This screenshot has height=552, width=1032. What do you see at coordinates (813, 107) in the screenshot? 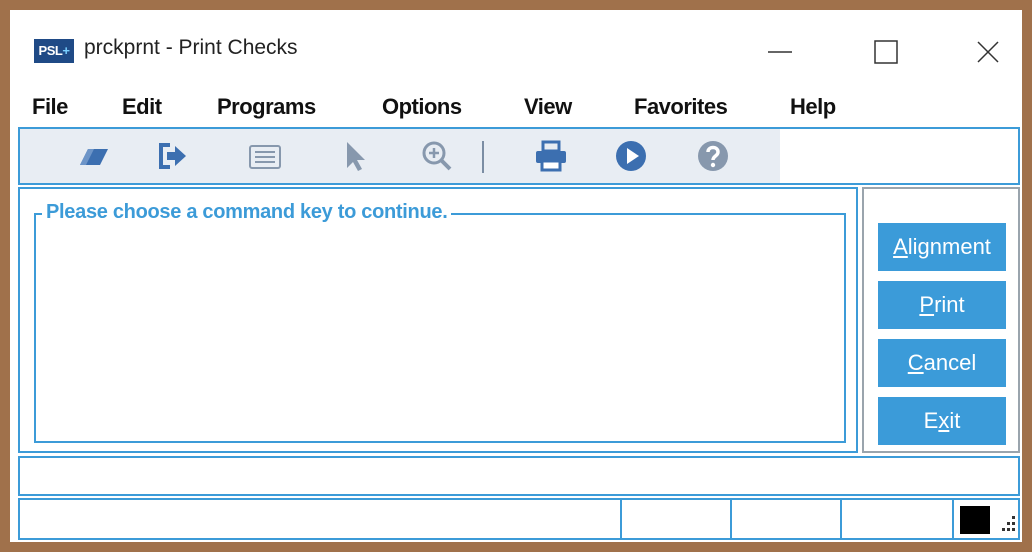
I see `menu-help: Help` at bounding box center [813, 107].